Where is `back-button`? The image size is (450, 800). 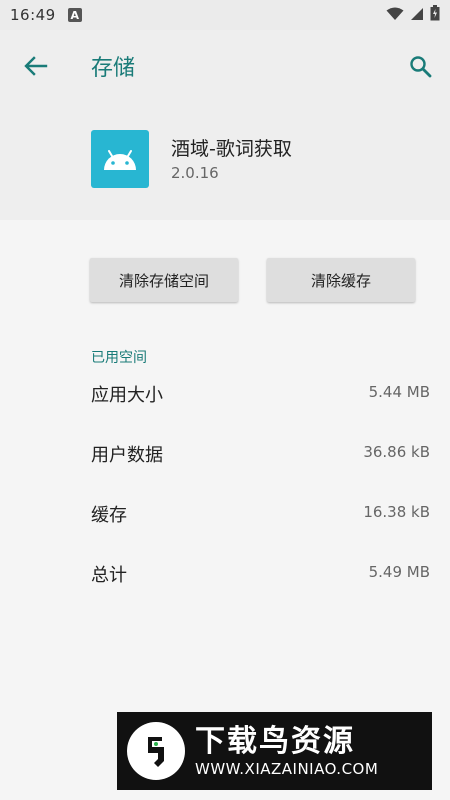 back-button is located at coordinates (36, 66).